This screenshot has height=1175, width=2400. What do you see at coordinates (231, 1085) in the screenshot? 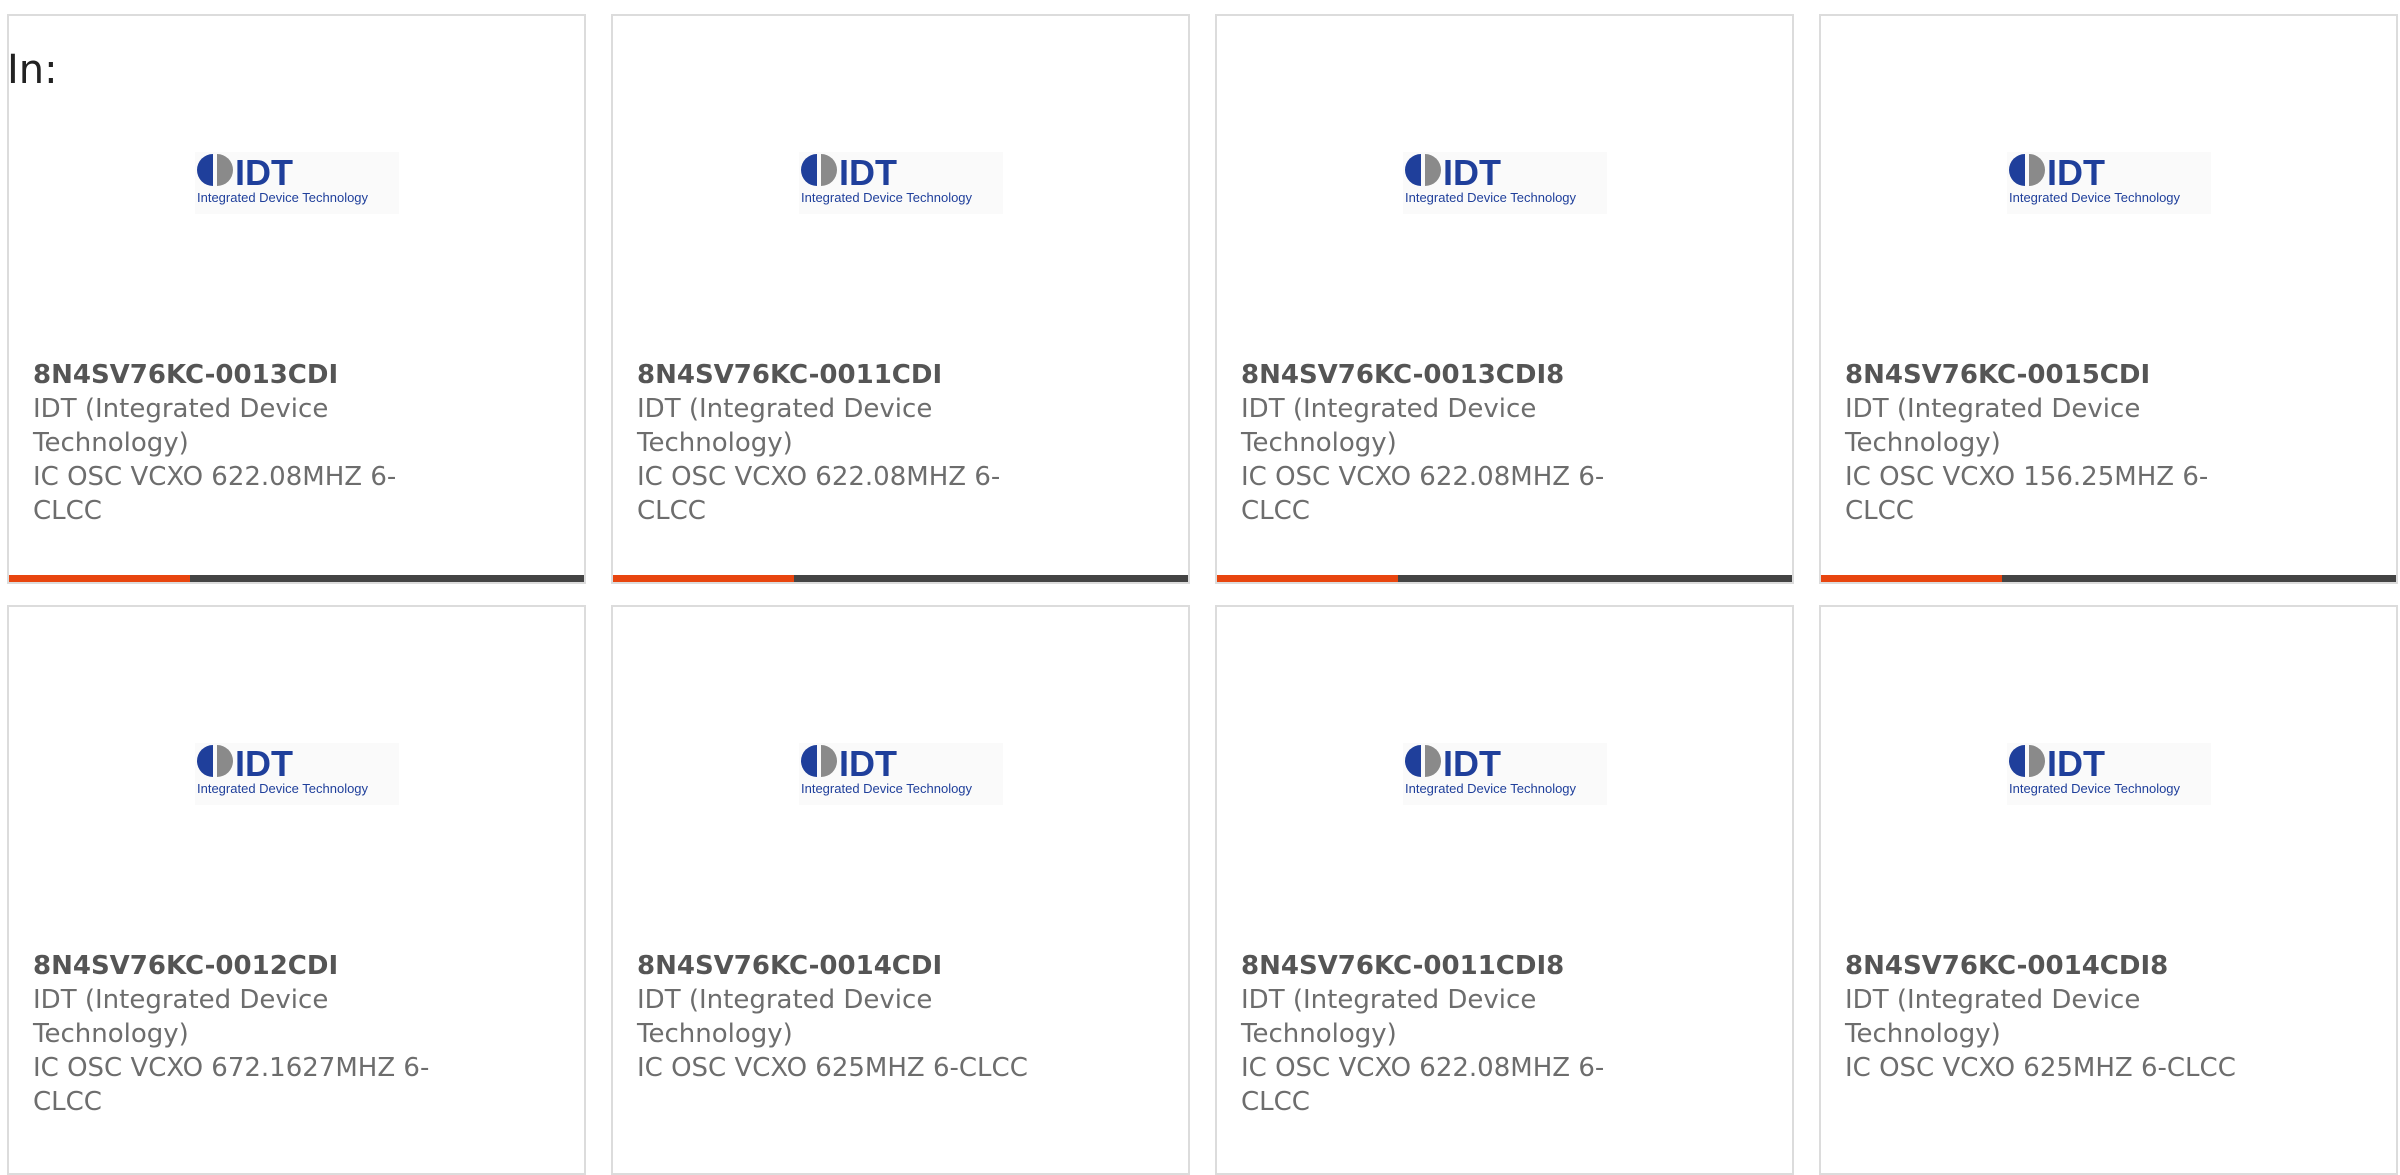
I see `description: IC OSC VCXO 672.1627MHZ 6-CLCC` at bounding box center [231, 1085].